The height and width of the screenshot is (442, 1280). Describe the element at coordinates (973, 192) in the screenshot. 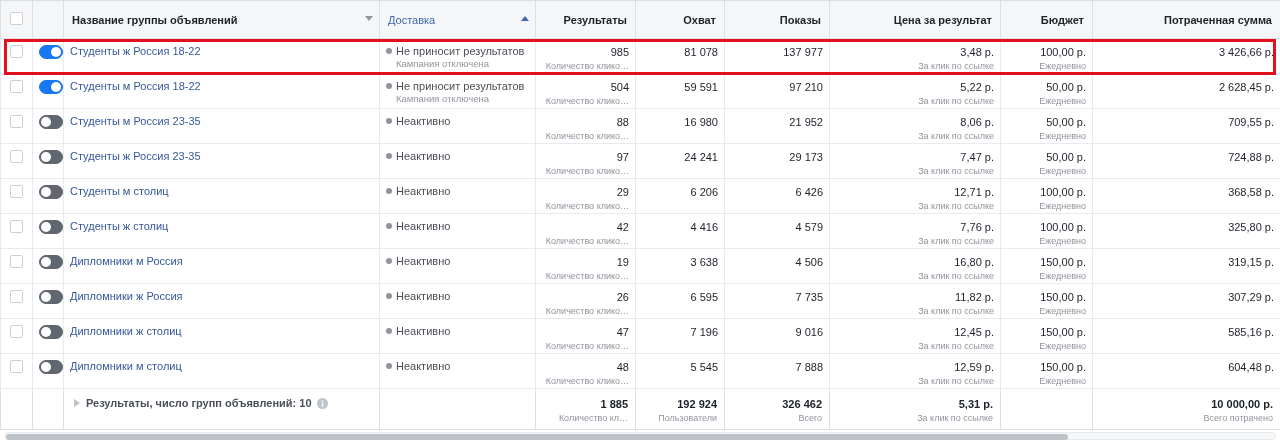

I see `table-cell-text: 12,71 р.` at that location.